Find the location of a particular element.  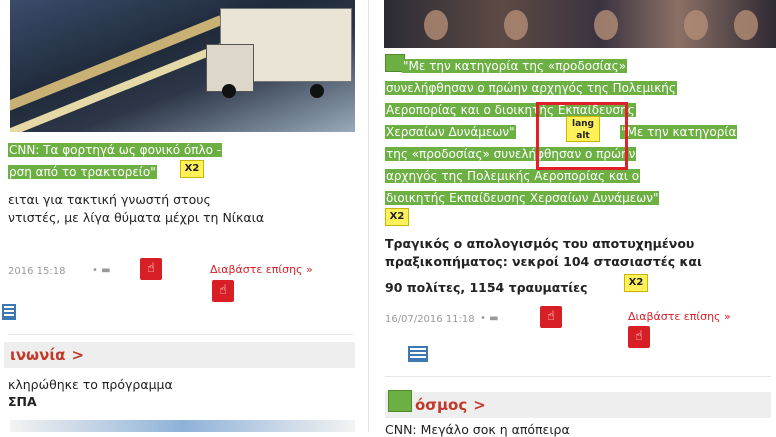

quote-line1: "Με την κατηγορία της «προδοσίας» is located at coordinates (515, 66).